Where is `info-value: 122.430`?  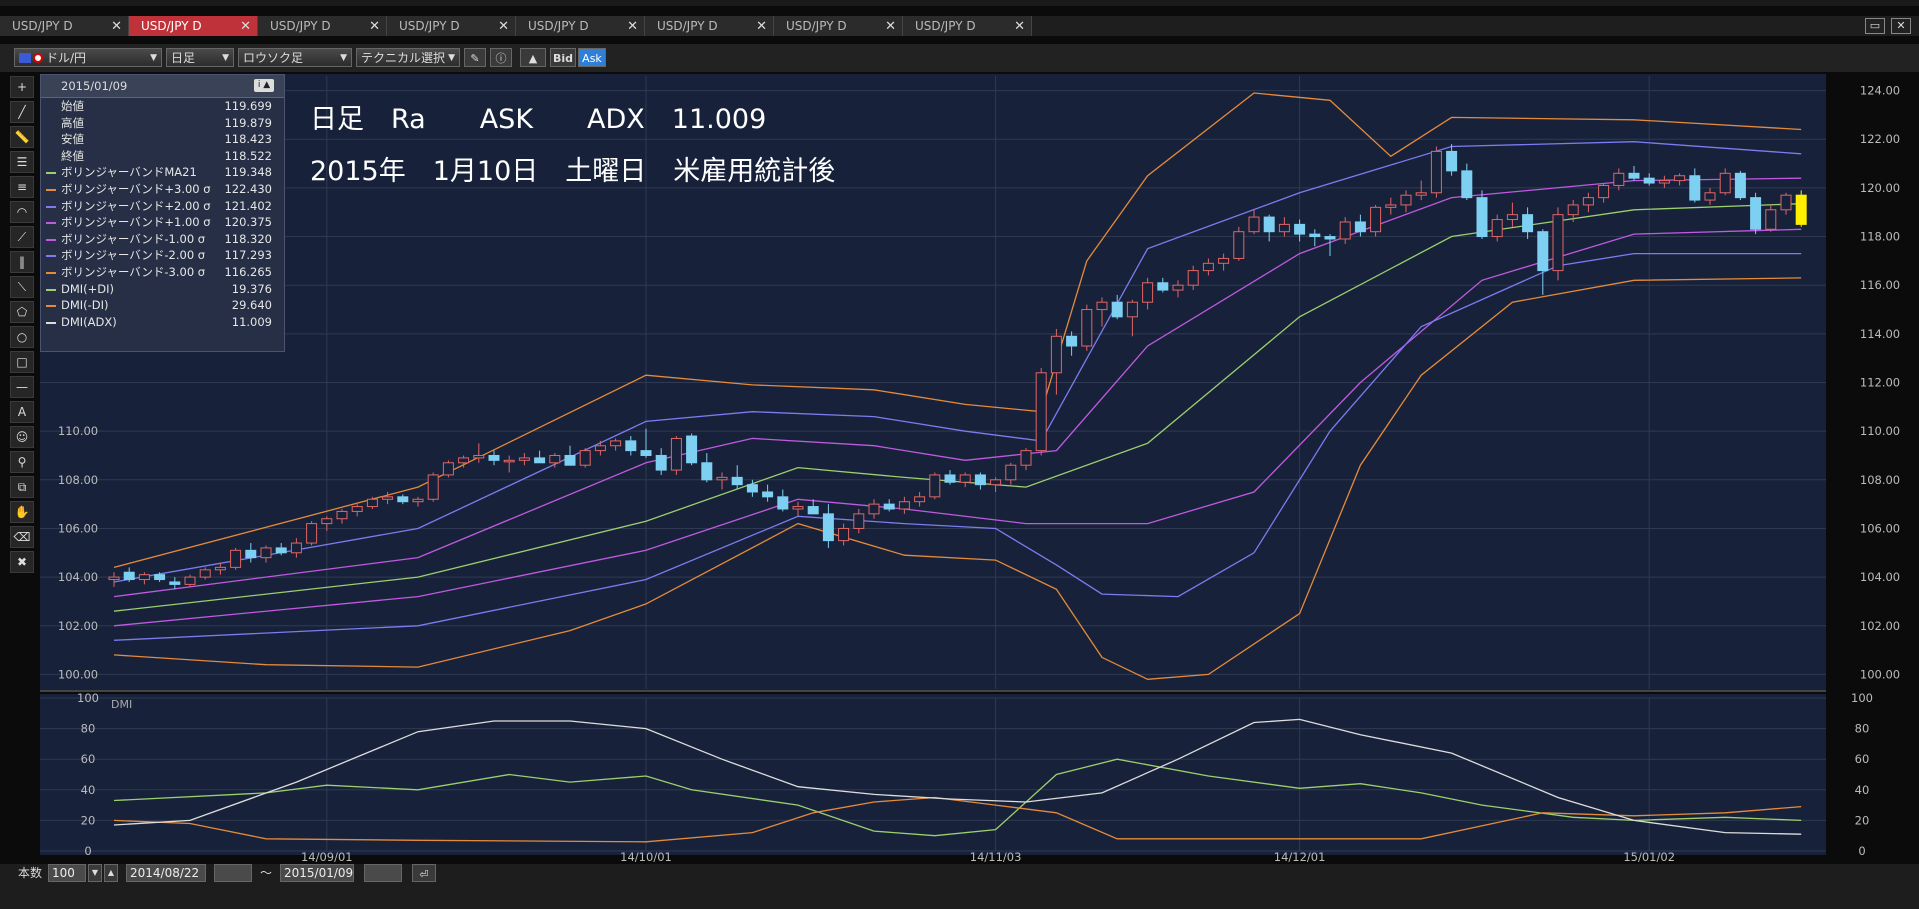
info-value: 122.430 is located at coordinates (248, 188).